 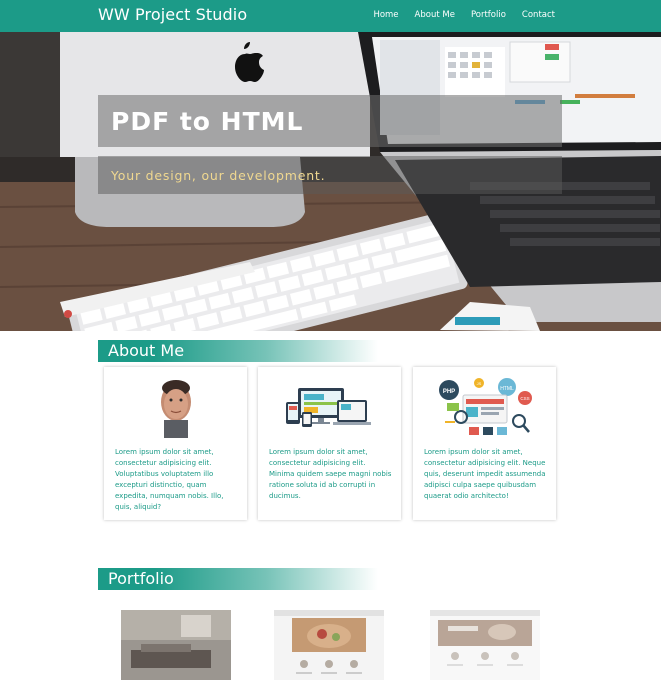 I want to click on hero-title: PDF to HTML, so click(x=207, y=121).